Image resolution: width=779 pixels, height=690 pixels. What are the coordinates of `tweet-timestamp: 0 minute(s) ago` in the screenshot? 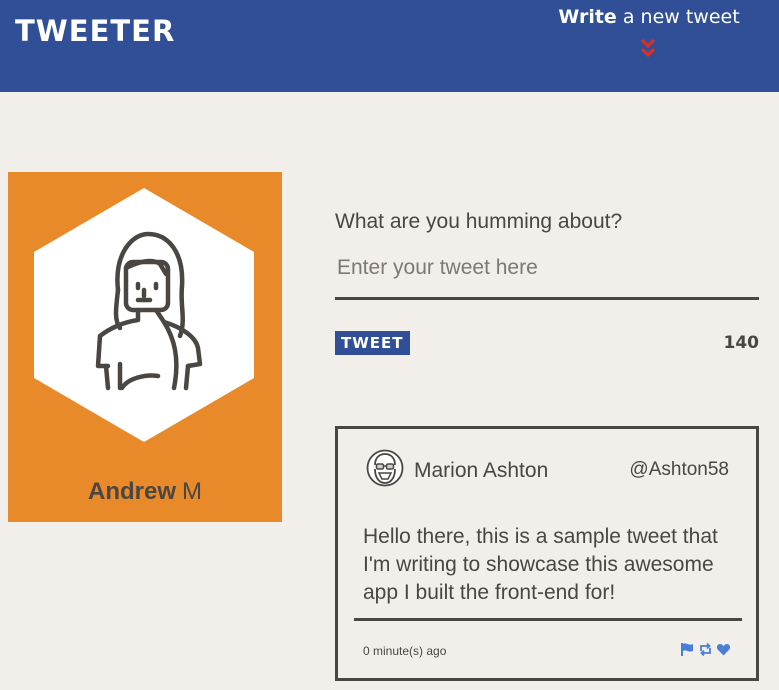 It's located at (405, 651).